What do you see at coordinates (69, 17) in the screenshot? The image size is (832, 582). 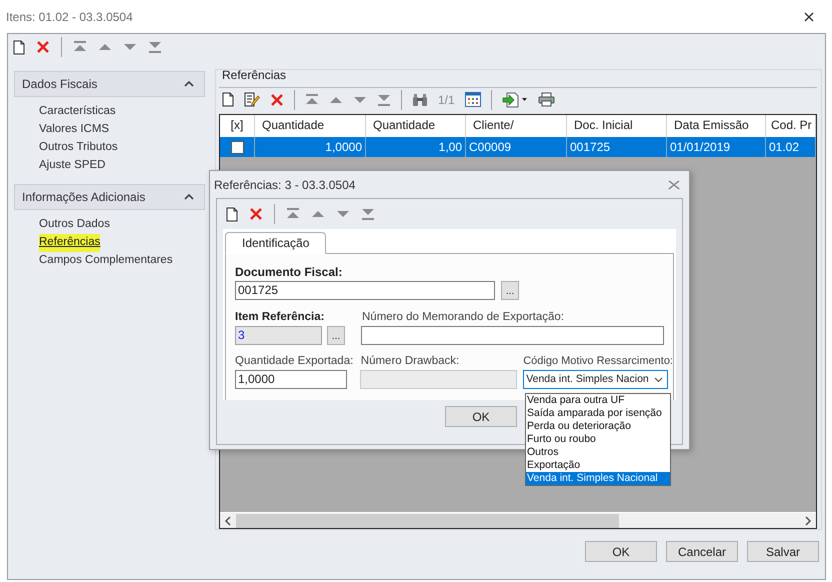 I see `window-title: Itens: 01.02 - 03.3.0504` at bounding box center [69, 17].